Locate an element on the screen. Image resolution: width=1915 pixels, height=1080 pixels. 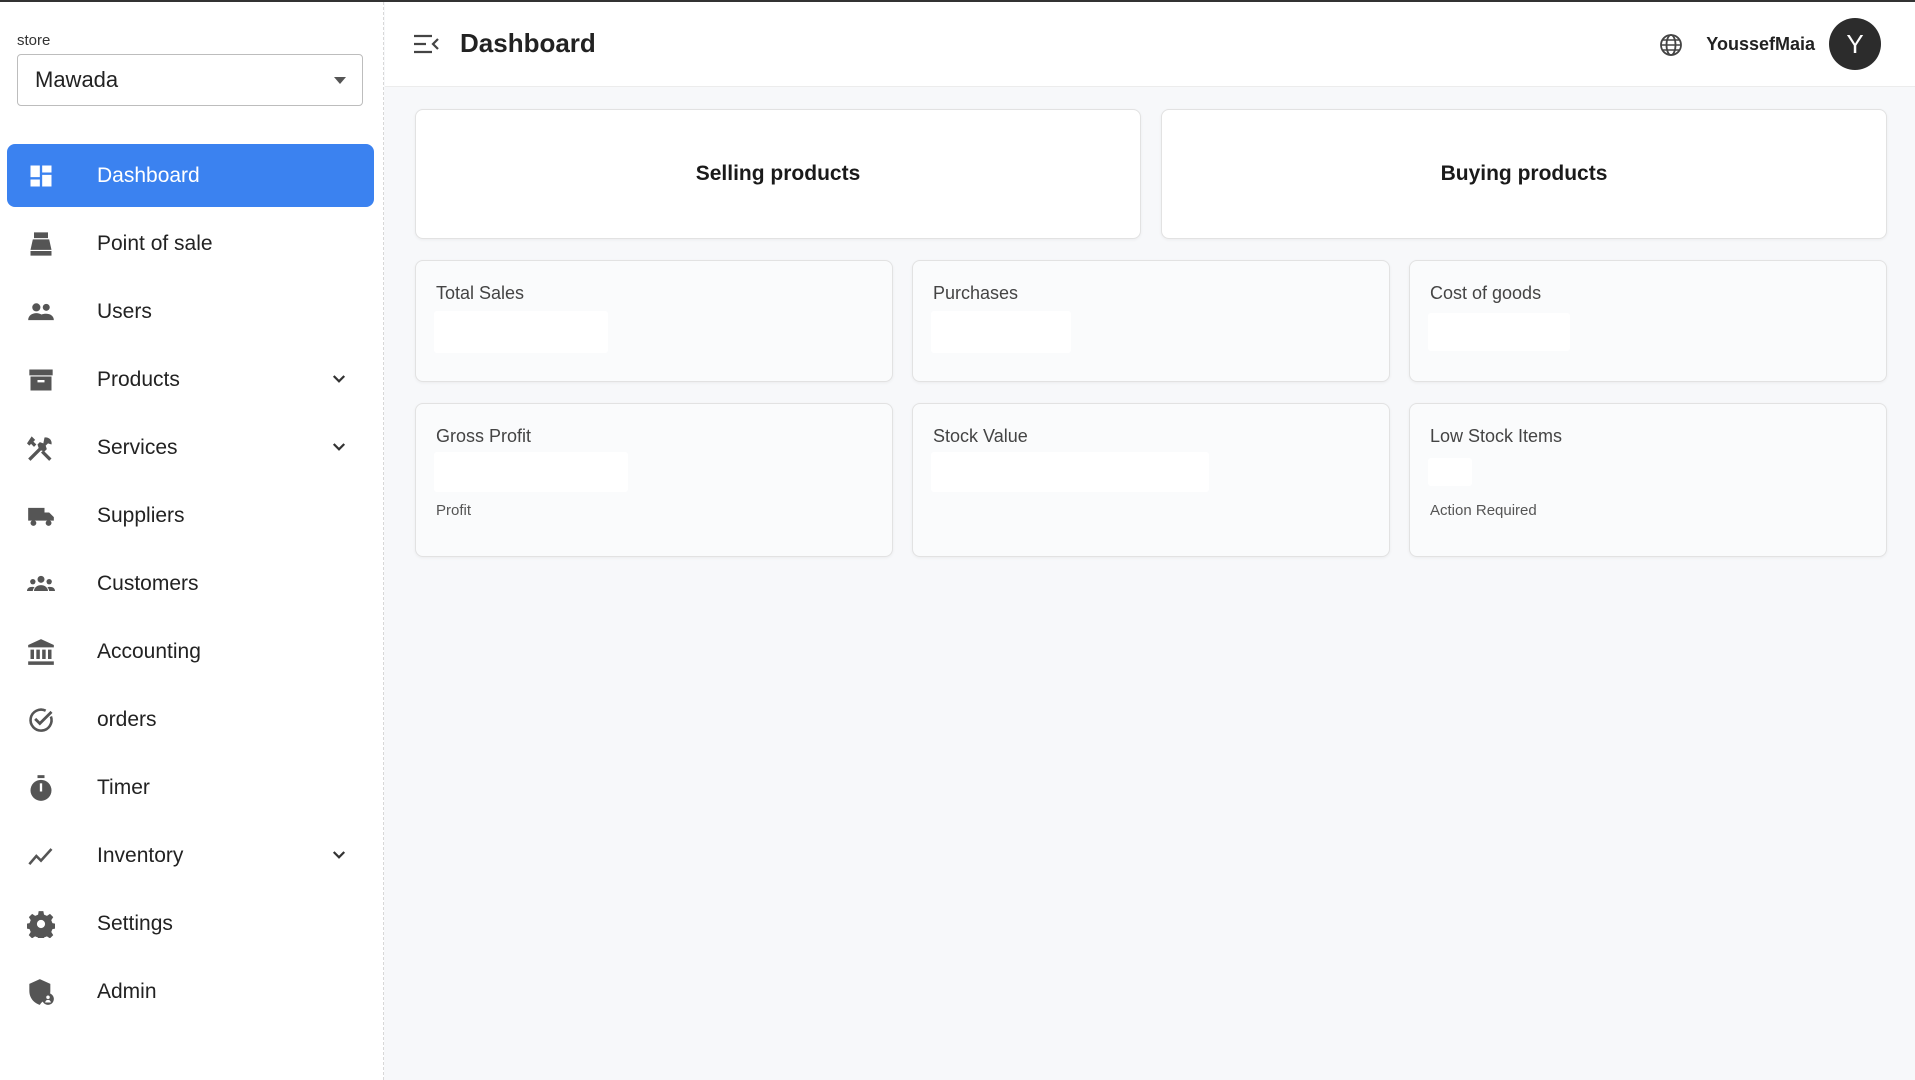
sidebar-item-label: Admin is located at coordinates (127, 991).